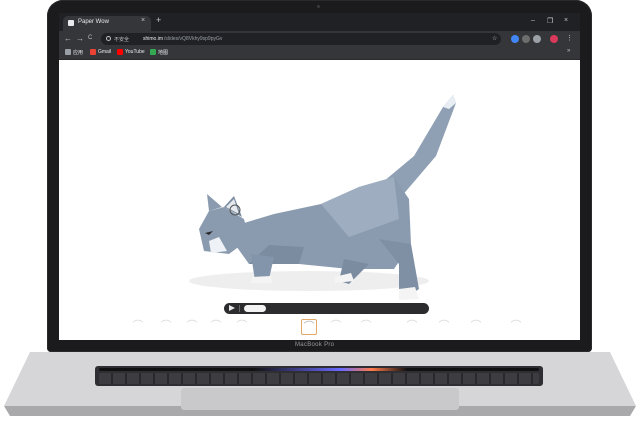  I want to click on reload-button: C, so click(90, 38).